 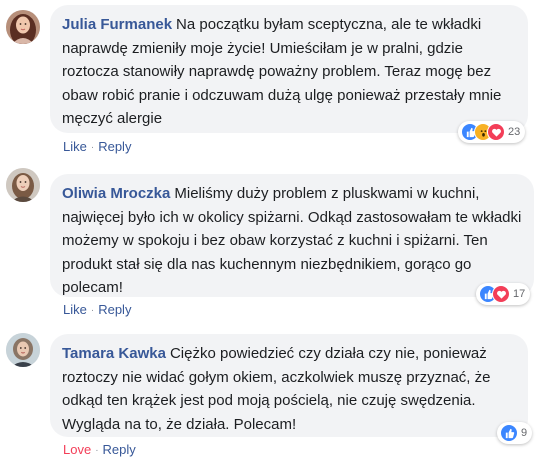 I want to click on reaction-summary: 17, so click(x=503, y=294).